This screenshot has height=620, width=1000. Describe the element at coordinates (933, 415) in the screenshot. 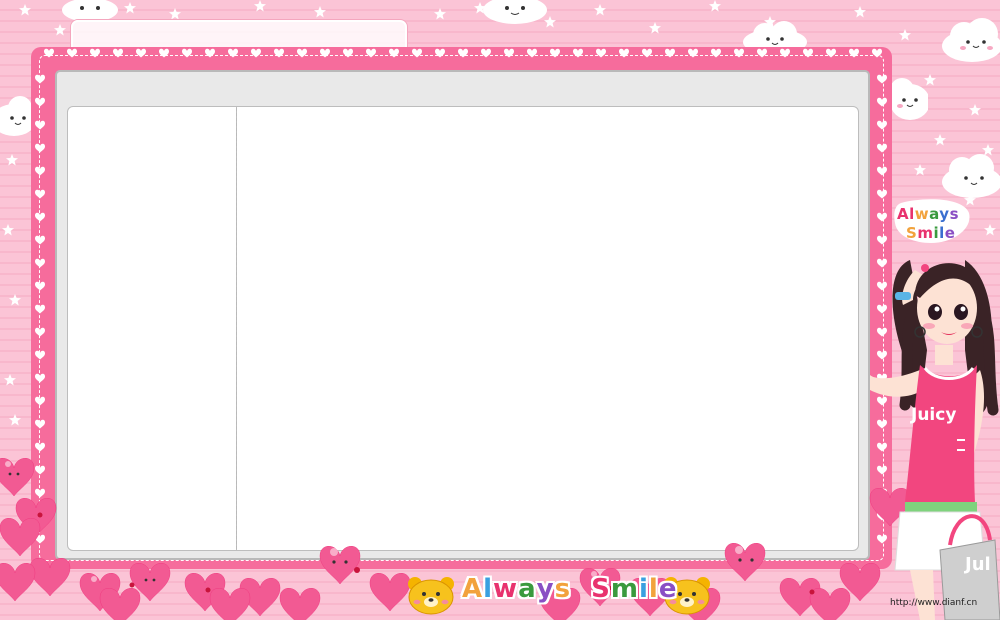

I see `shirt-text: Juicy` at that location.